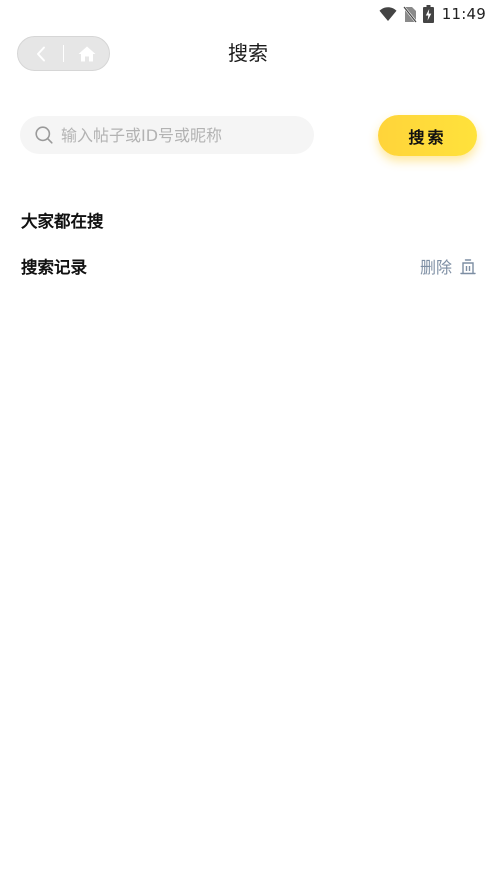  What do you see at coordinates (468, 266) in the screenshot?
I see `trash-icon` at bounding box center [468, 266].